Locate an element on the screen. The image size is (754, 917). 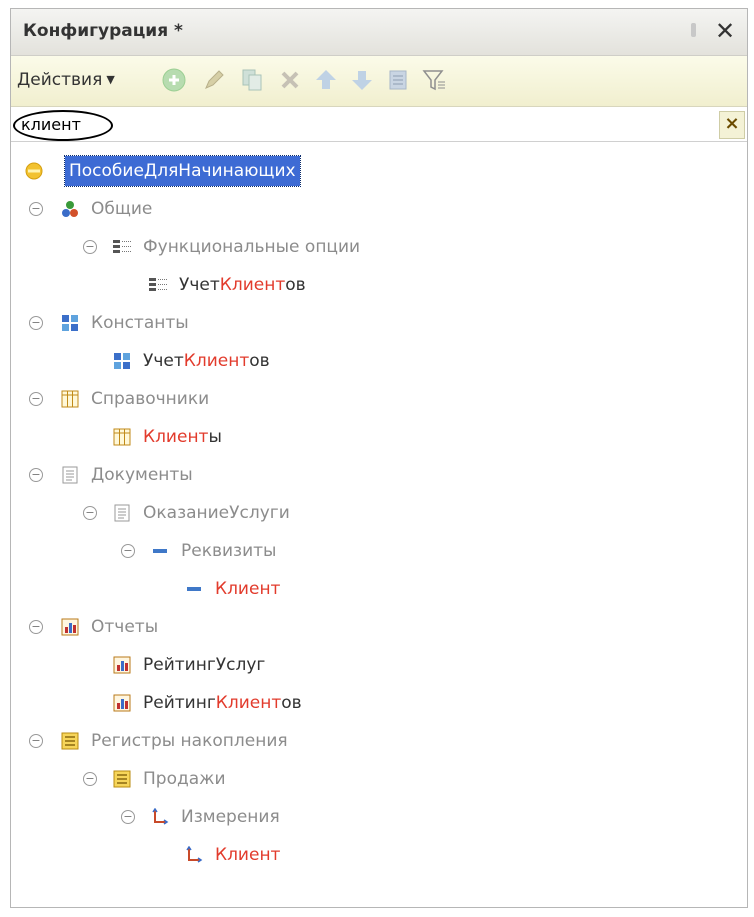
attributes-icon is located at coordinates (160, 551).